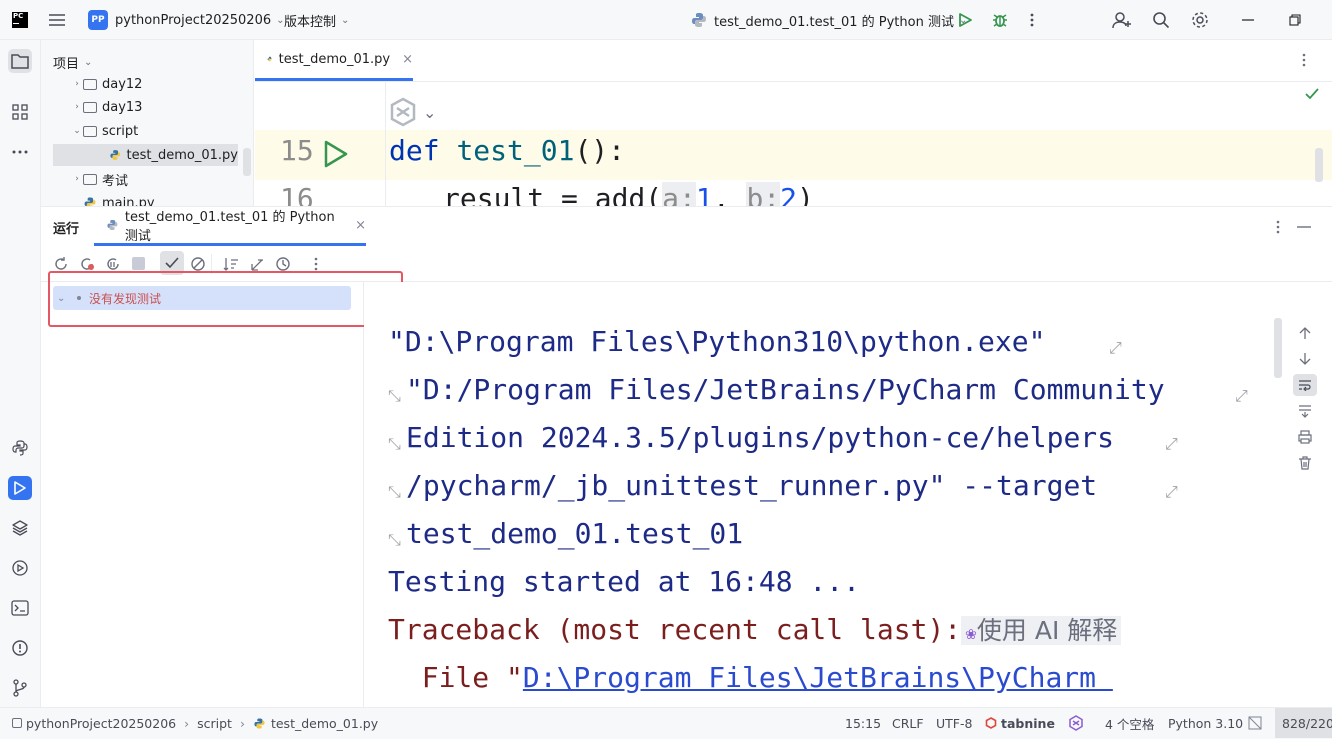 This screenshot has width=1332, height=739. Describe the element at coordinates (162, 84) in the screenshot. I see `tree-item-day12: › day12` at that location.